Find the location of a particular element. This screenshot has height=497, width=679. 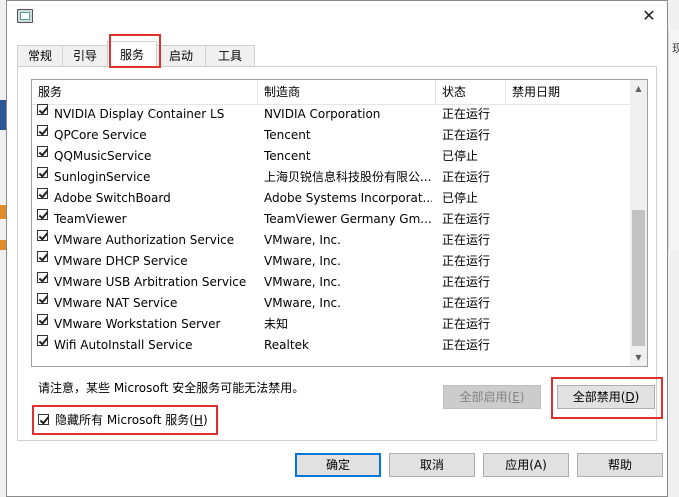

list-header: 服务 制造商 状态 禁用日期 is located at coordinates (332, 92).